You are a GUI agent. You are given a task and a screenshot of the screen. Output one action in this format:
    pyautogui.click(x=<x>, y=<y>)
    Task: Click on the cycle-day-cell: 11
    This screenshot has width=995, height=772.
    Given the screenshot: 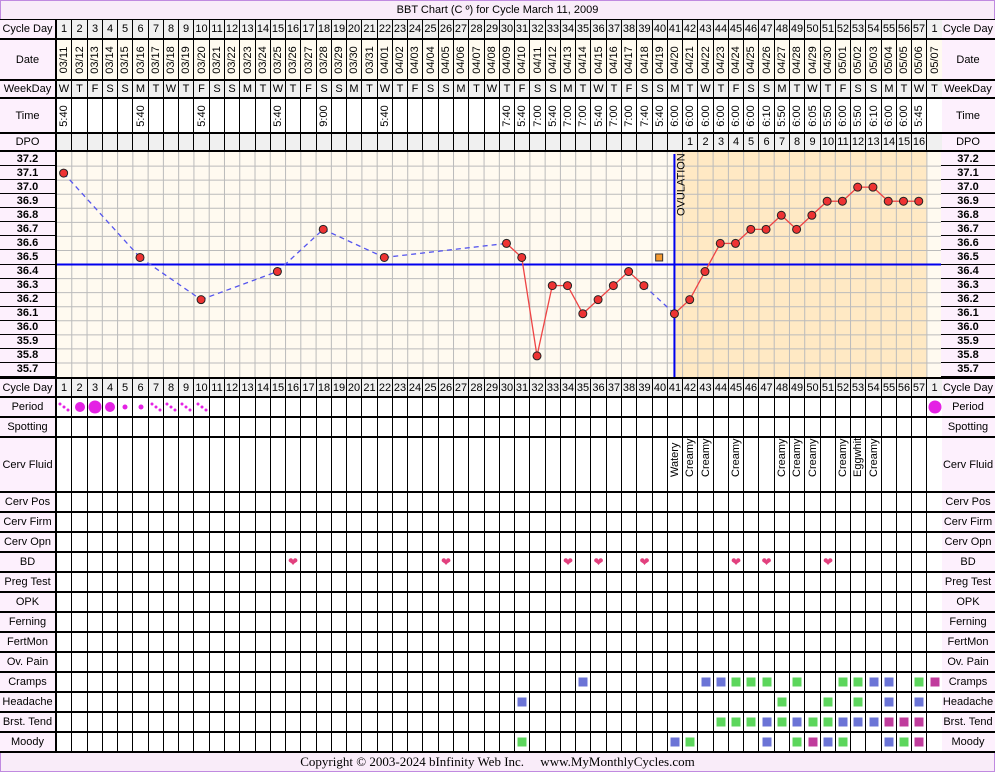 What is the action you would take?
    pyautogui.click(x=217, y=387)
    